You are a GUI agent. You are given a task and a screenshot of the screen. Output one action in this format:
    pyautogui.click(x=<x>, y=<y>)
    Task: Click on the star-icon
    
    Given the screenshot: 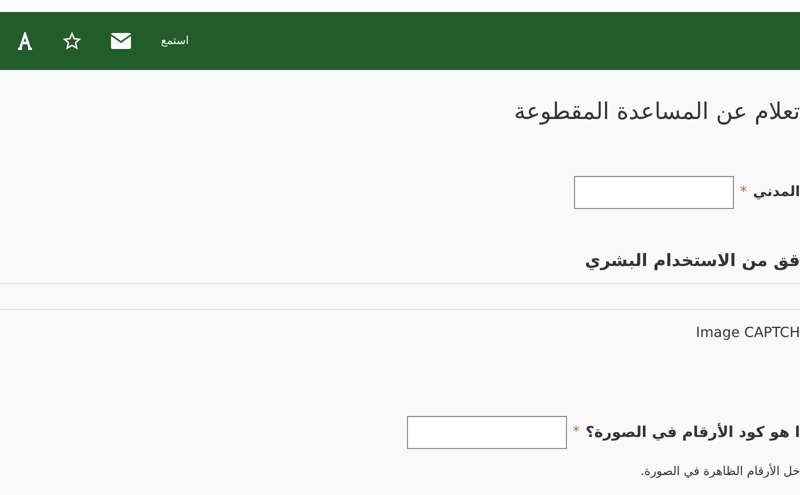 What is the action you would take?
    pyautogui.click(x=72, y=41)
    